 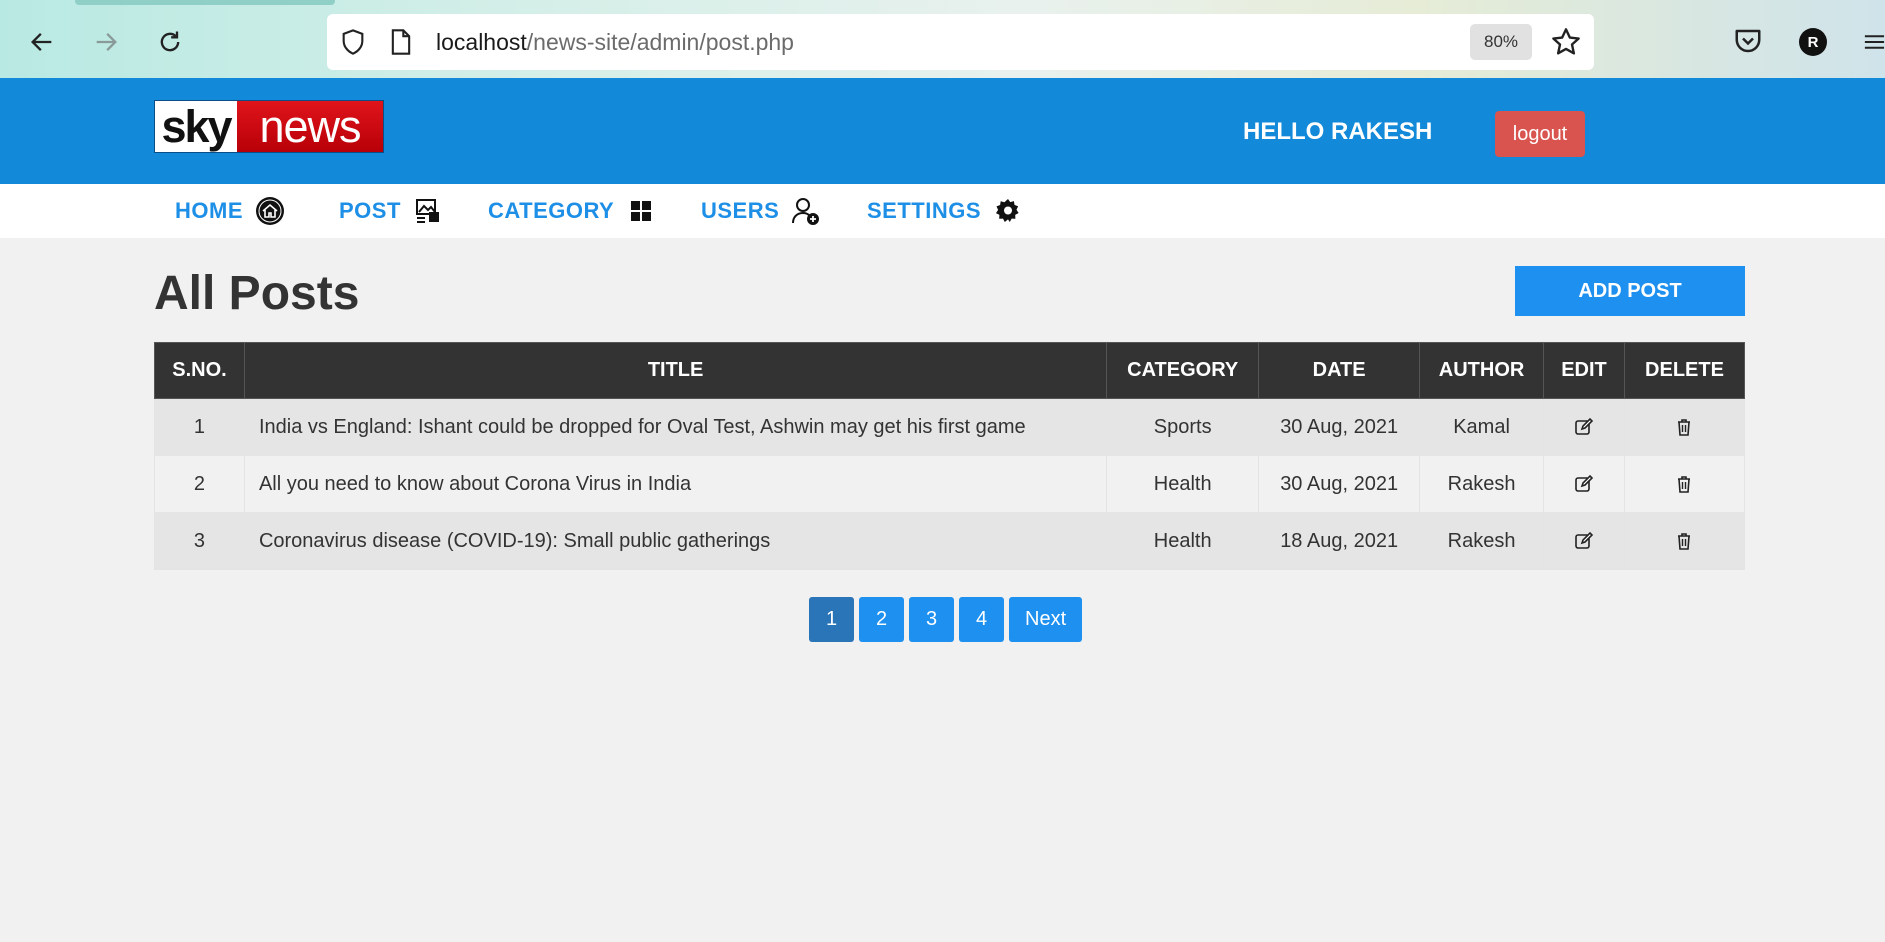 I want to click on reload-icon, so click(x=170, y=41).